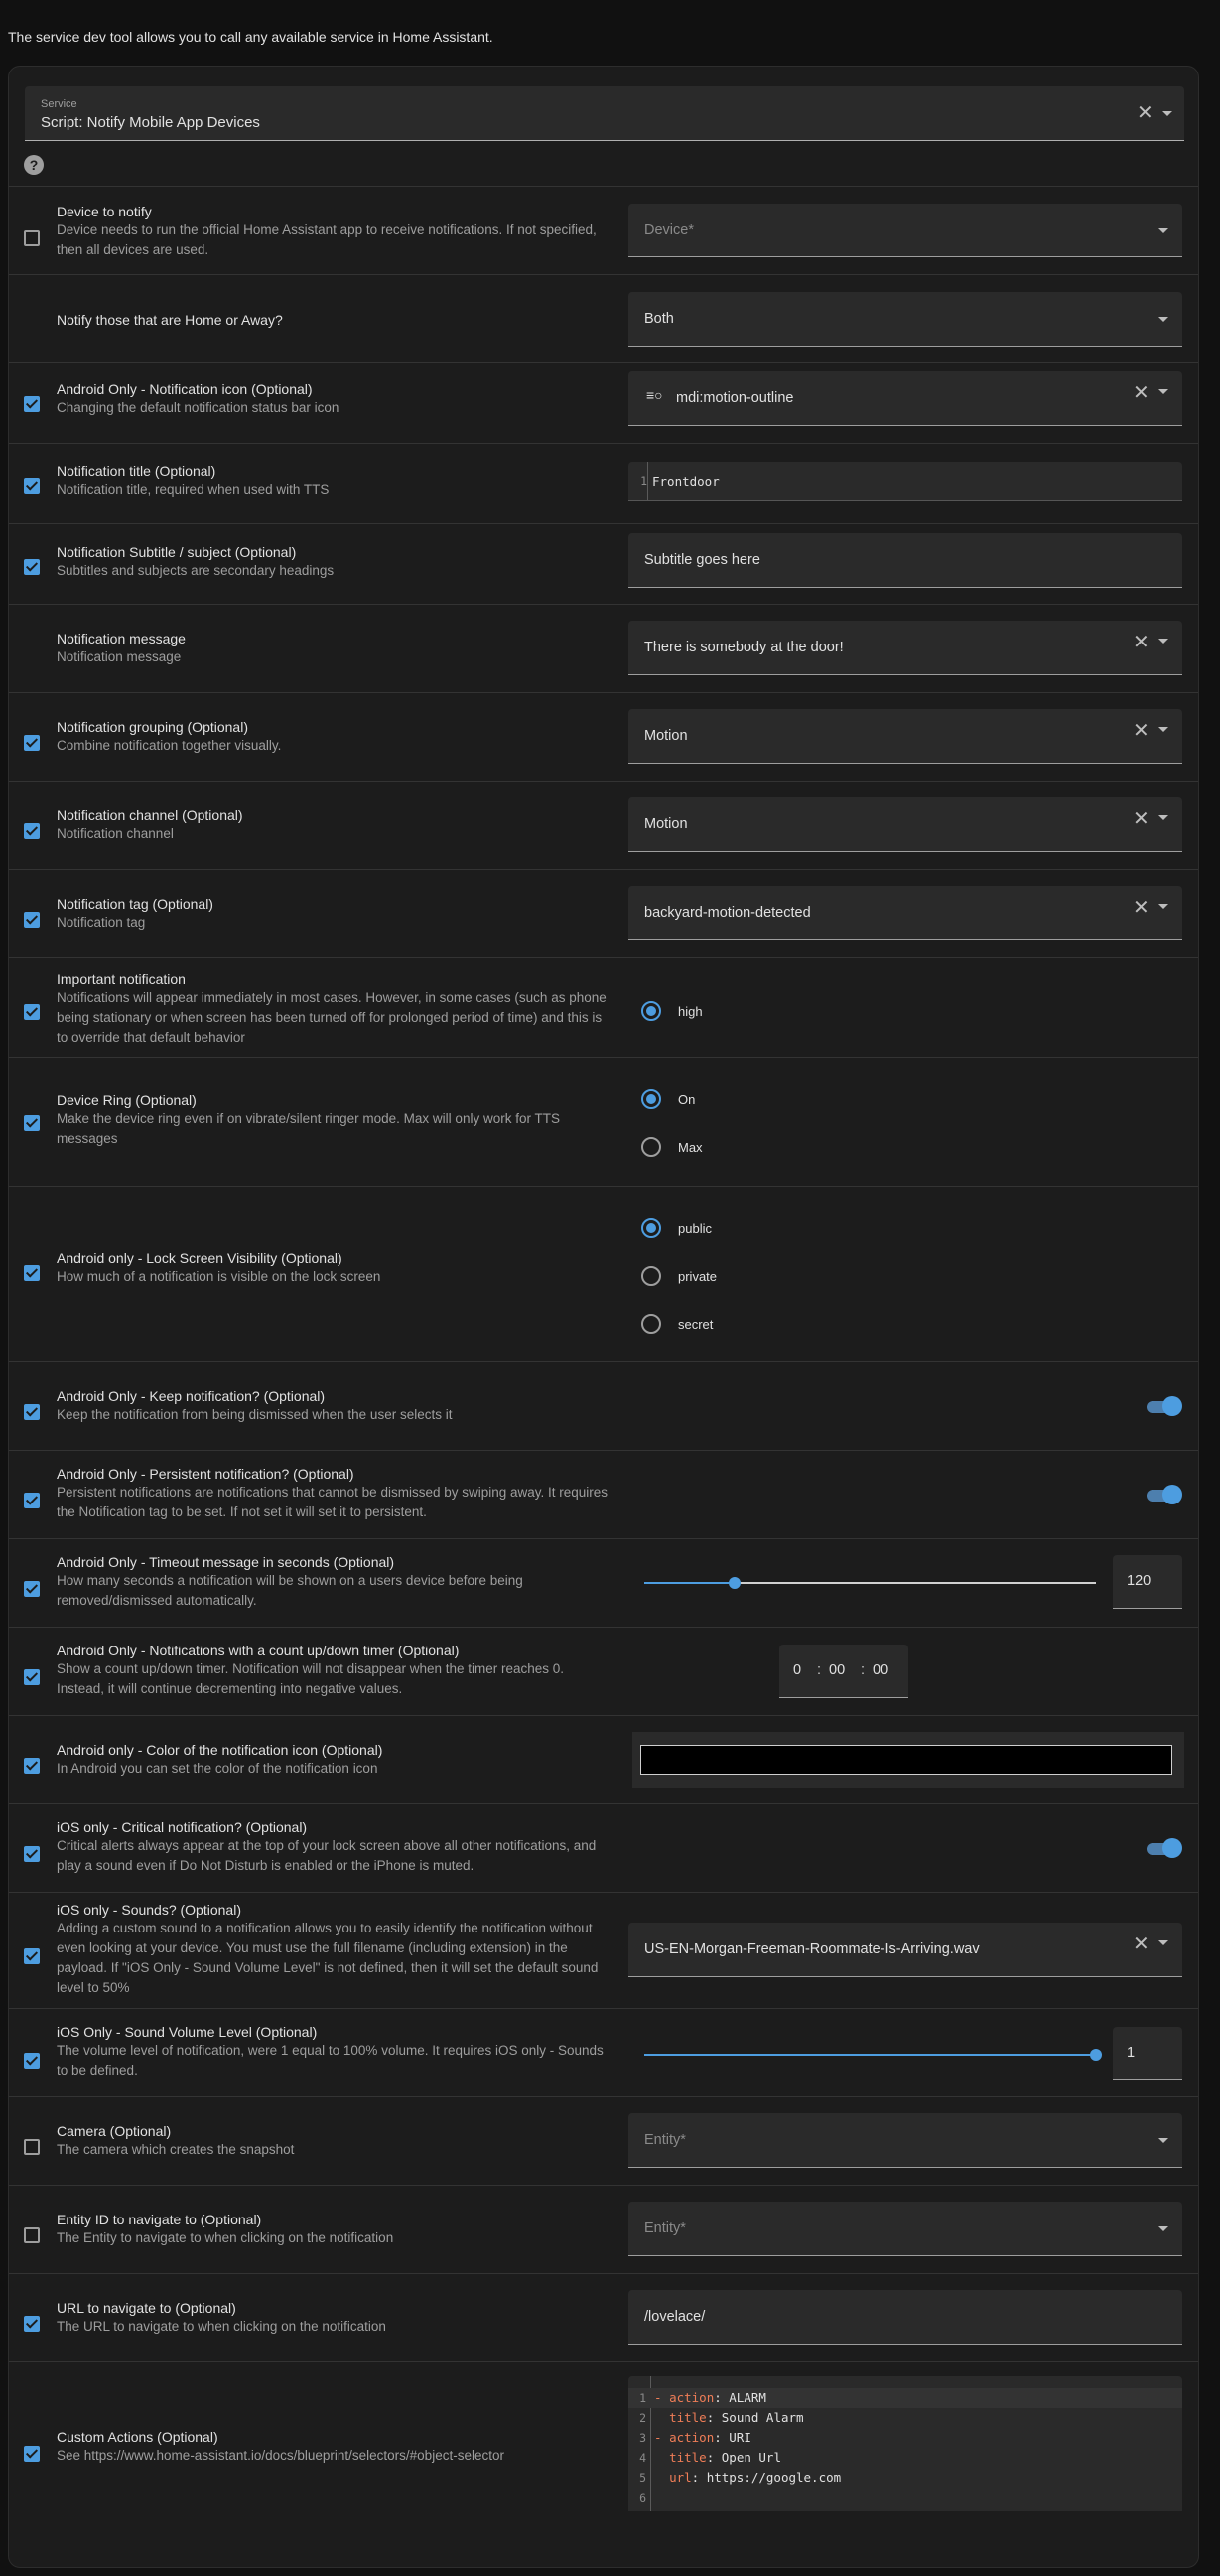 The image size is (1220, 2576). Describe the element at coordinates (905, 2458) in the screenshot. I see `code-line: 4 title: Open Url` at that location.